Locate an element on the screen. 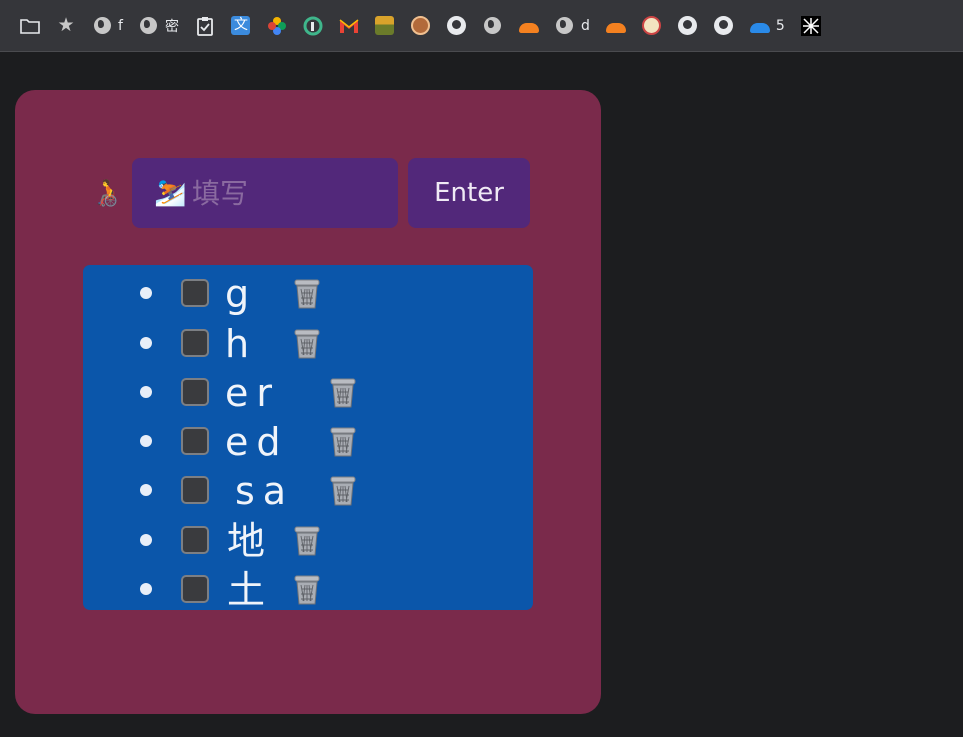 The width and height of the screenshot is (963, 737). todo-text: sa is located at coordinates (265, 491).